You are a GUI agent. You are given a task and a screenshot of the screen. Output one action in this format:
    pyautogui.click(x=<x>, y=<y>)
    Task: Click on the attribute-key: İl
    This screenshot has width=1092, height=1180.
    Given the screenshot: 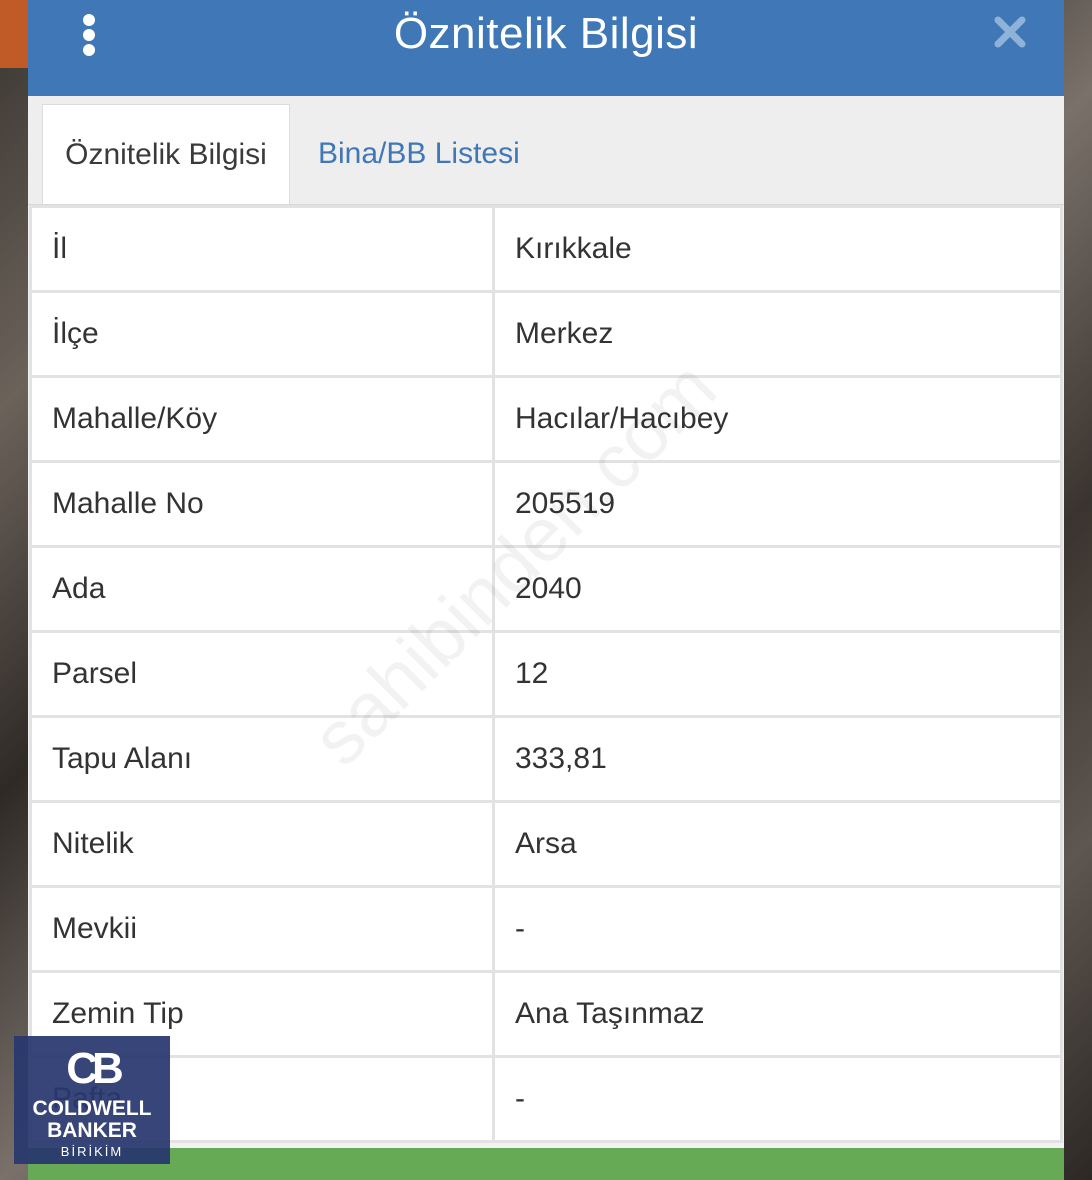 What is the action you would take?
    pyautogui.click(x=262, y=249)
    